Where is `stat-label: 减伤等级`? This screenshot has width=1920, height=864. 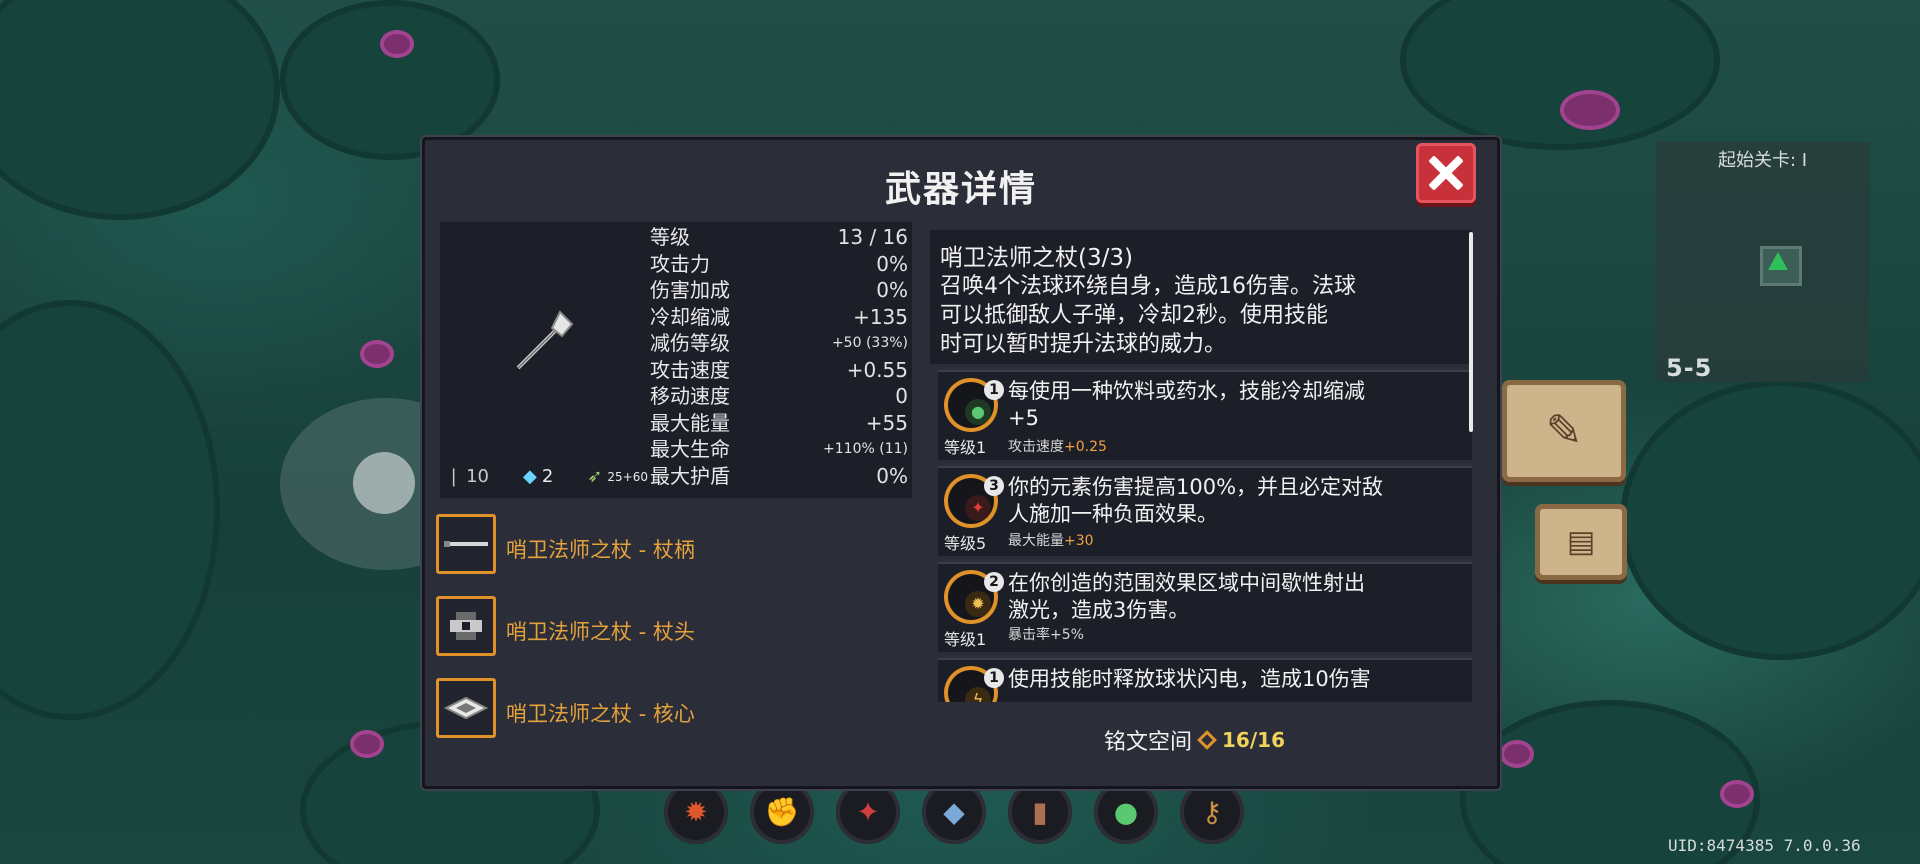
stat-label: 减伤等级 is located at coordinates (690, 343).